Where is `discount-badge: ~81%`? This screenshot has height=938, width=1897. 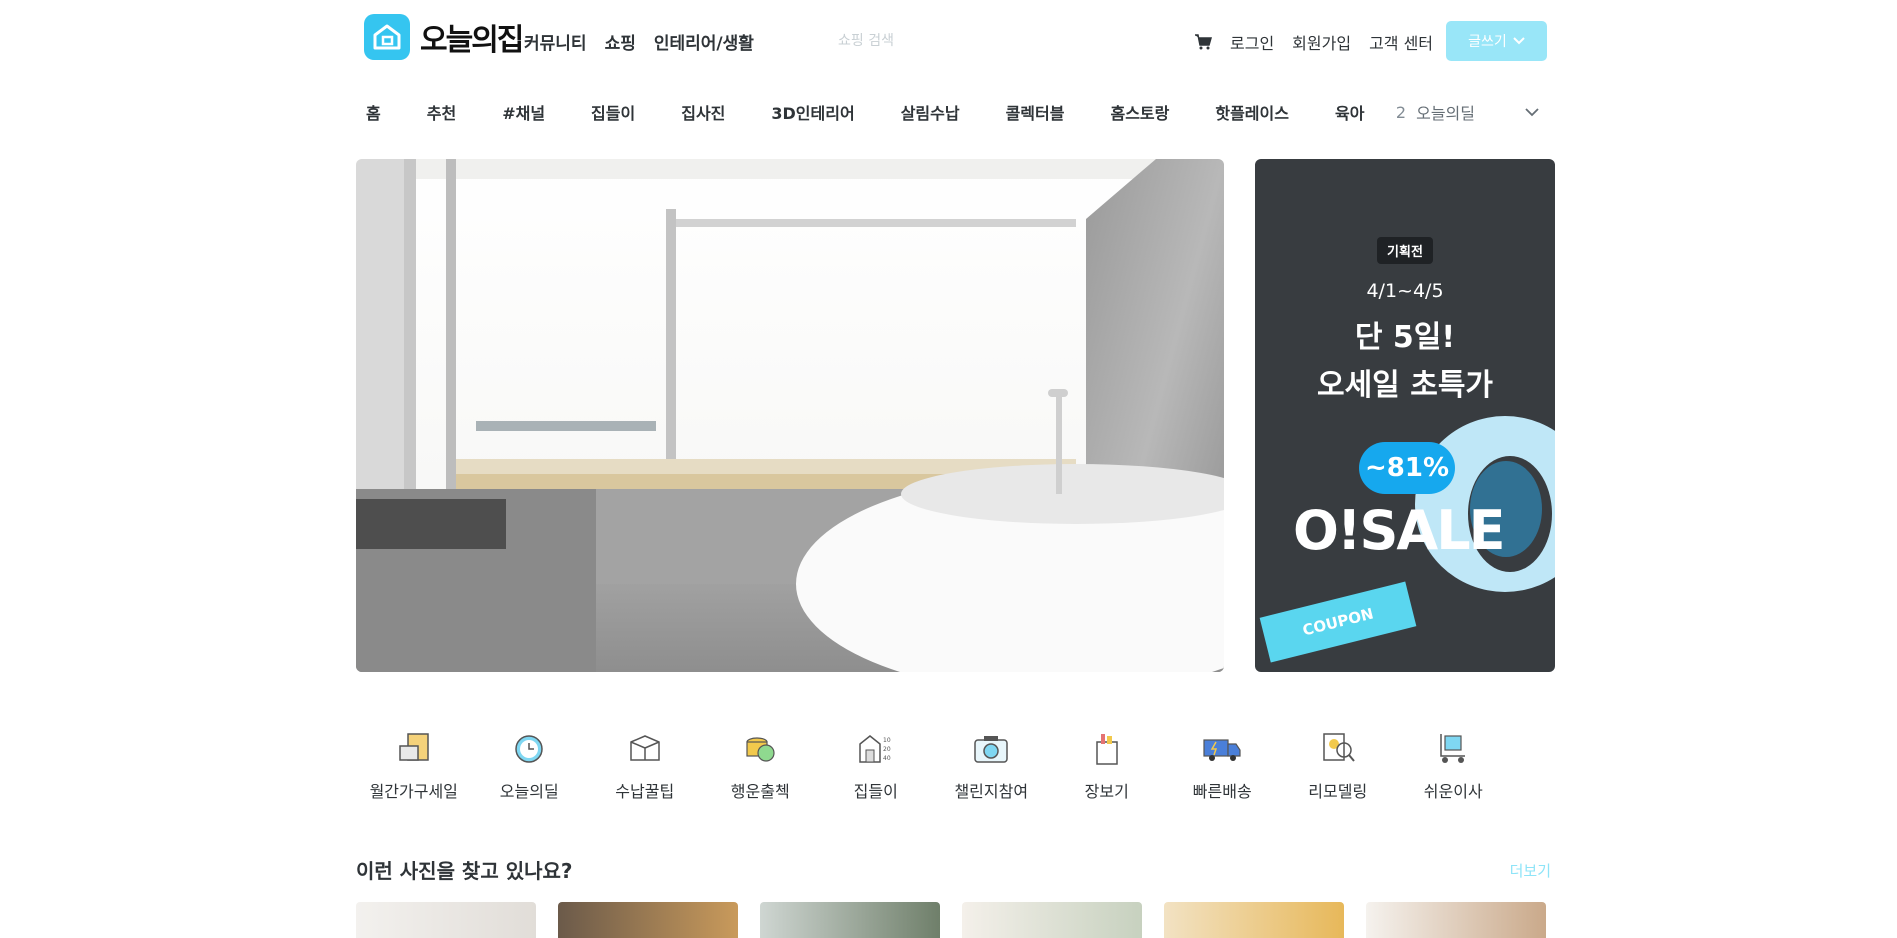 discount-badge: ~81% is located at coordinates (1407, 468).